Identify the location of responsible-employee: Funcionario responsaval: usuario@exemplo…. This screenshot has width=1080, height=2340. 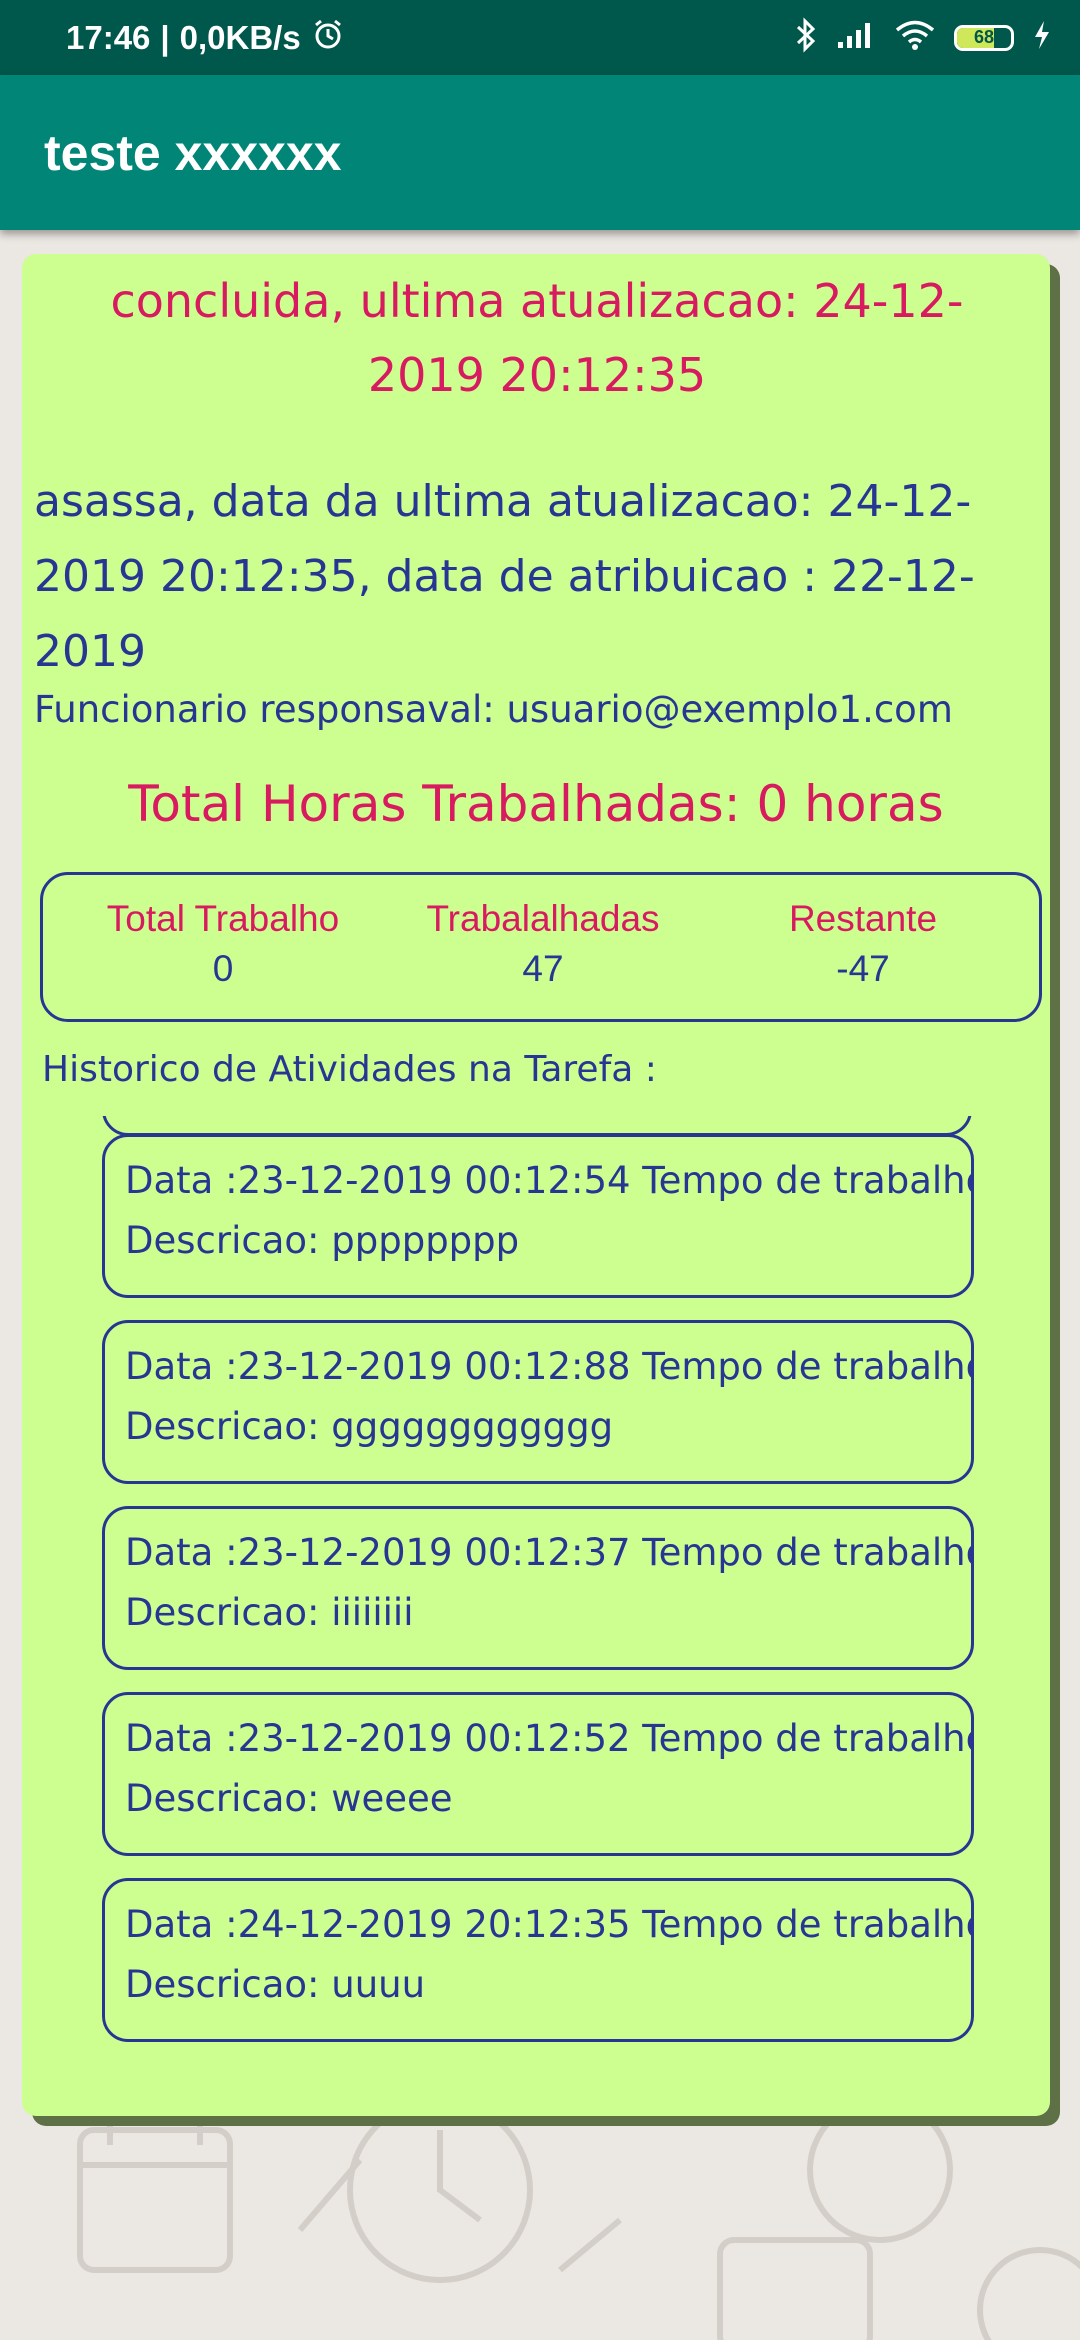
(493, 709).